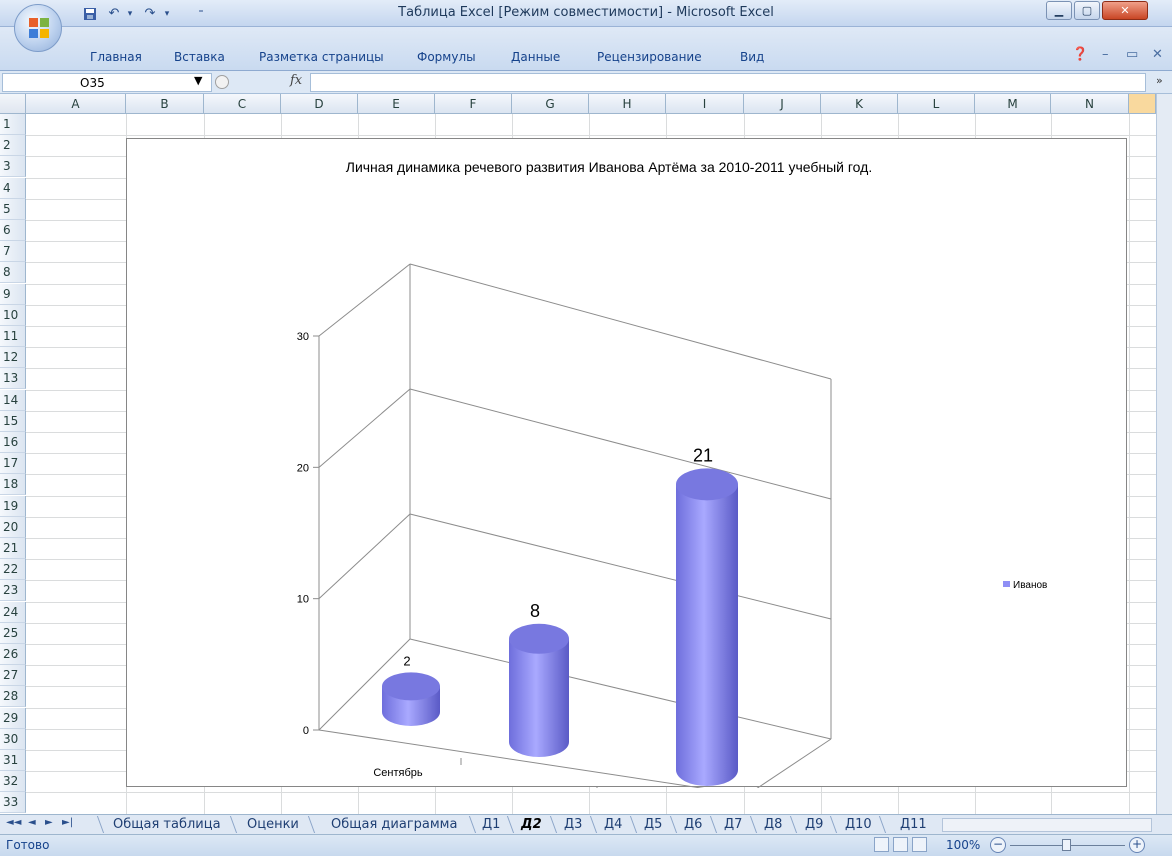  I want to click on sheet-tab-d6: Д6, so click(693, 824).